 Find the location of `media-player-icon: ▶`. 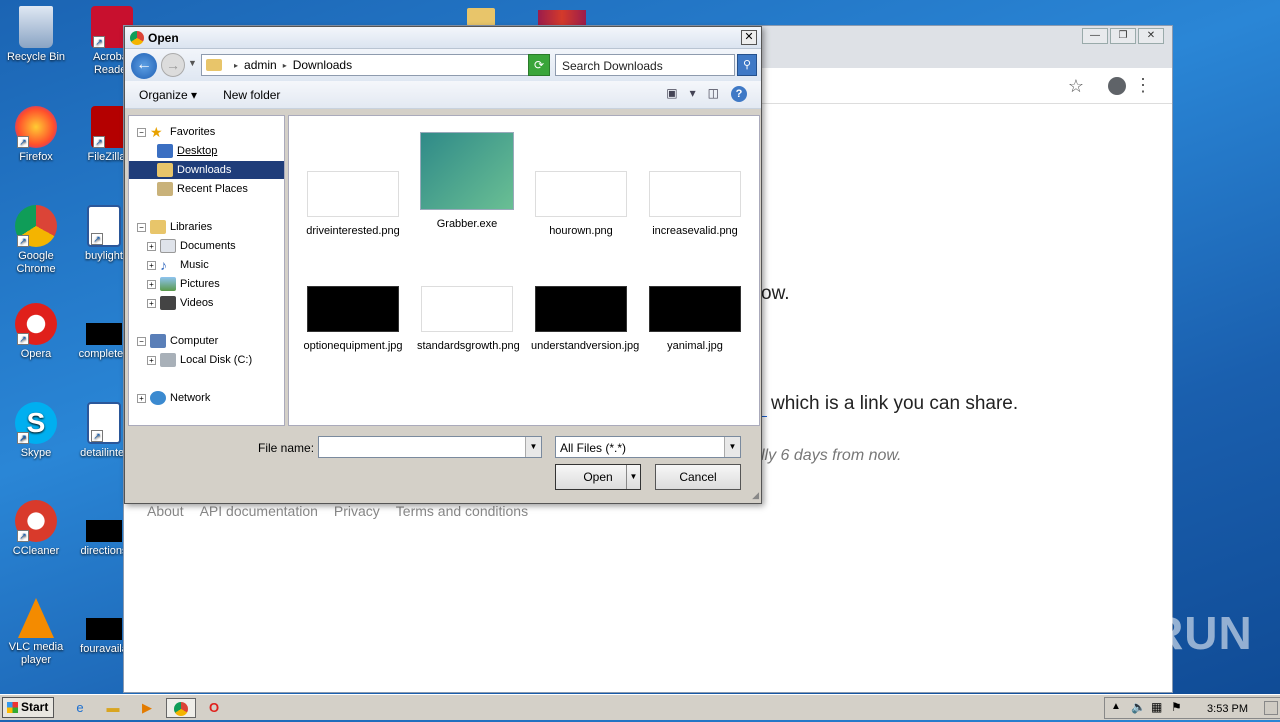

media-player-icon: ▶ is located at coordinates (147, 708).